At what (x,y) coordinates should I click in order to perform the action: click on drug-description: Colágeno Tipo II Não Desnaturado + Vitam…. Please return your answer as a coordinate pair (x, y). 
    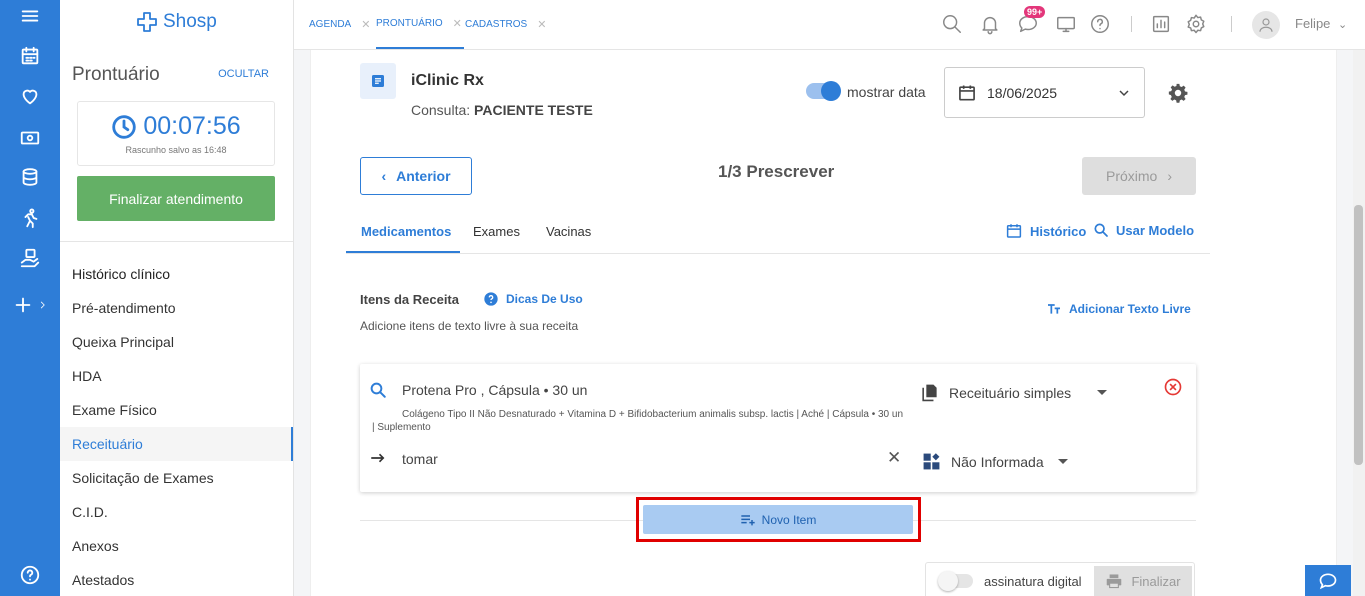
    Looking at the image, I should click on (638, 421).